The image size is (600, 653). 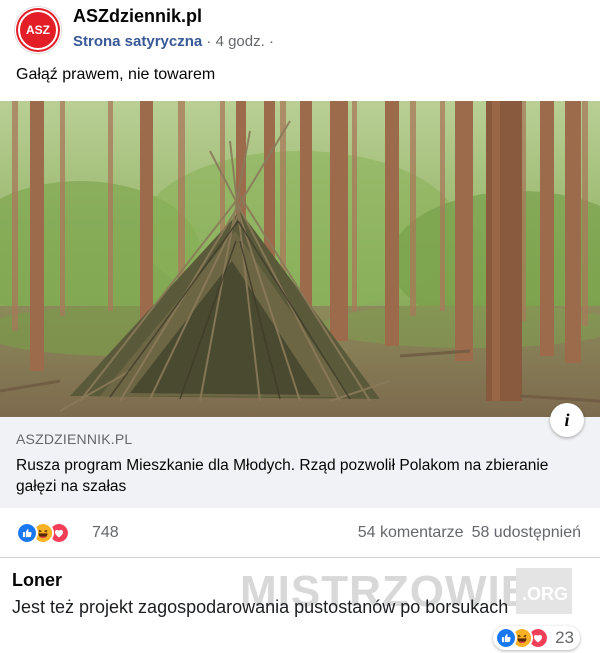 I want to click on info-icon: i, so click(x=567, y=420).